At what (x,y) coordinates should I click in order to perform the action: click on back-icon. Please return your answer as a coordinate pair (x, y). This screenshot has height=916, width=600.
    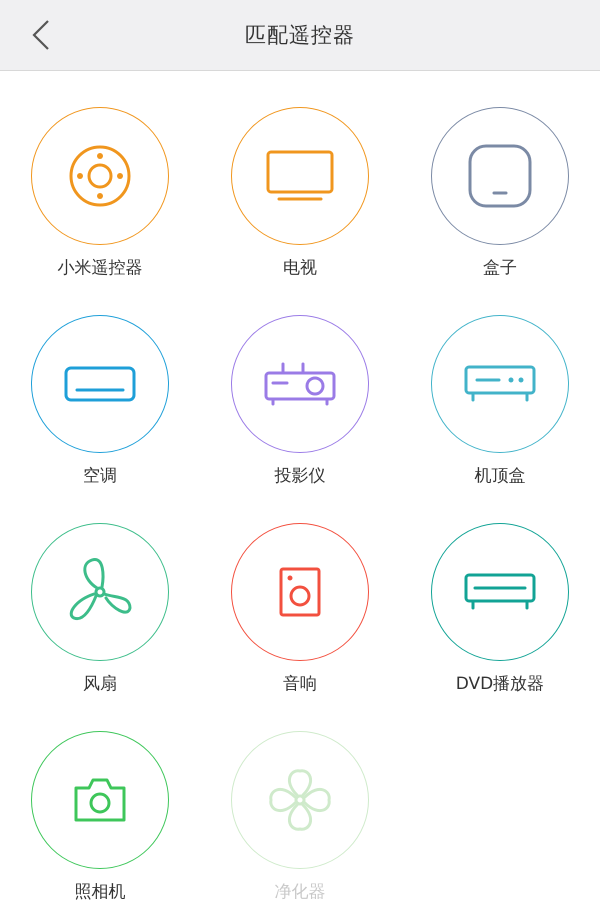
    Looking at the image, I should click on (41, 35).